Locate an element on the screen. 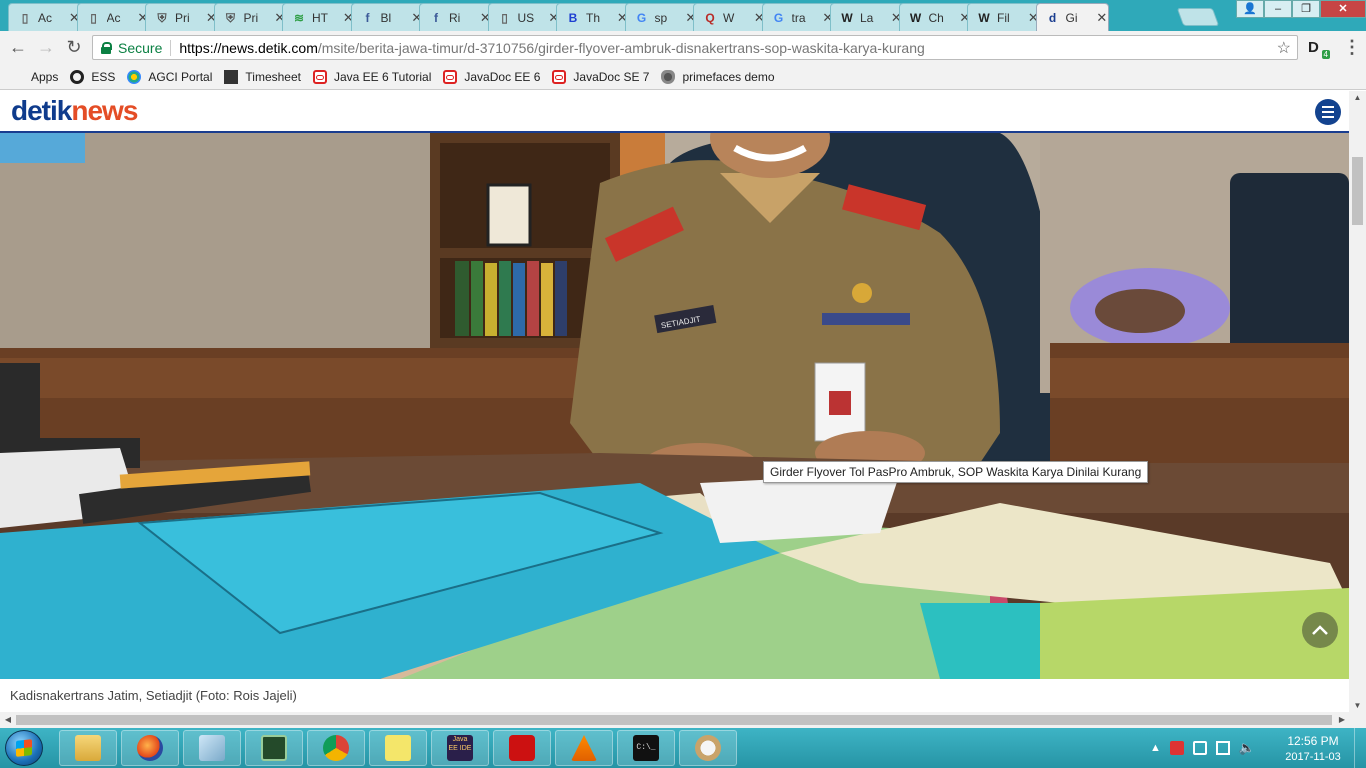 Image resolution: width=1366 pixels, height=768 pixels. scroll-down-arrow-icon: ▼ is located at coordinates (1357, 706).